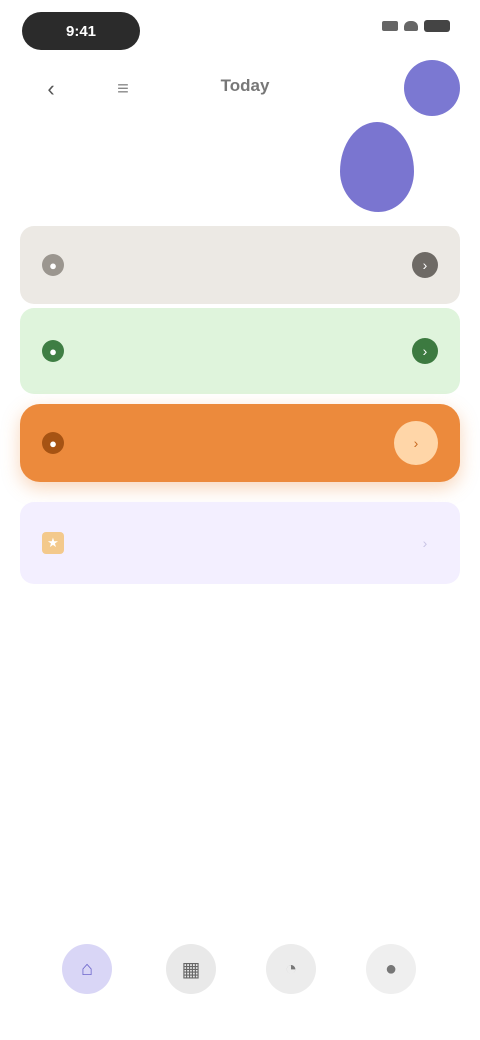 Image resolution: width=480 pixels, height=1040 pixels. I want to click on home-icon: ⌂, so click(87, 968).